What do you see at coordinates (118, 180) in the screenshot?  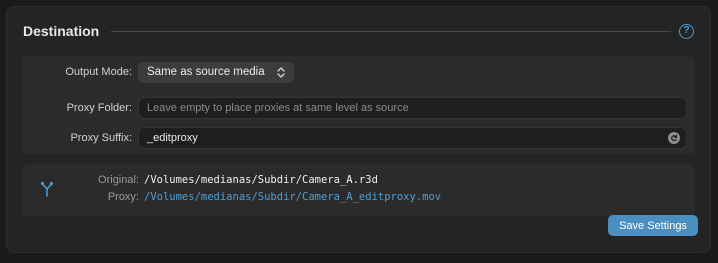 I see `original-label: Original:` at bounding box center [118, 180].